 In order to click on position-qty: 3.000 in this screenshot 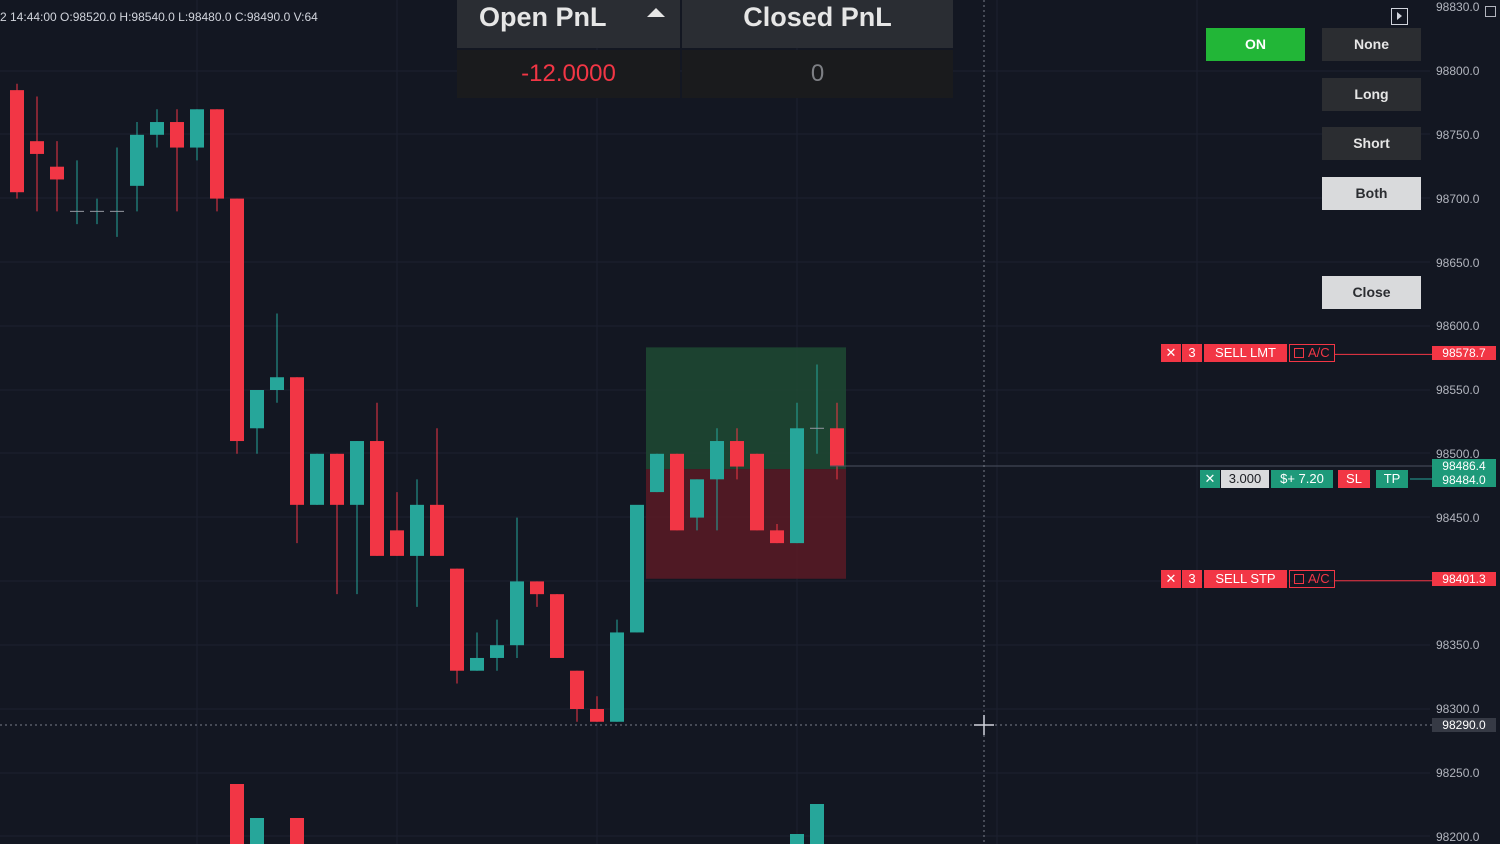, I will do `click(1245, 479)`.